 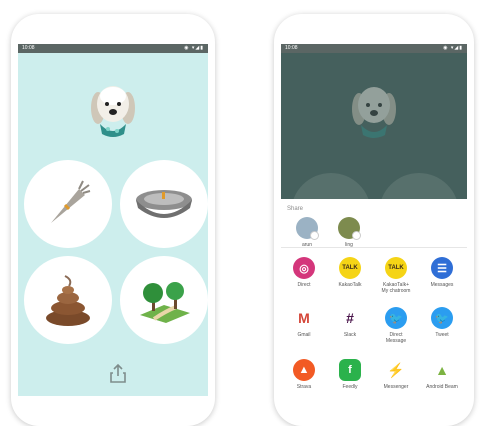 I want to click on app-messages: ☰ Messages, so click(x=442, y=272).